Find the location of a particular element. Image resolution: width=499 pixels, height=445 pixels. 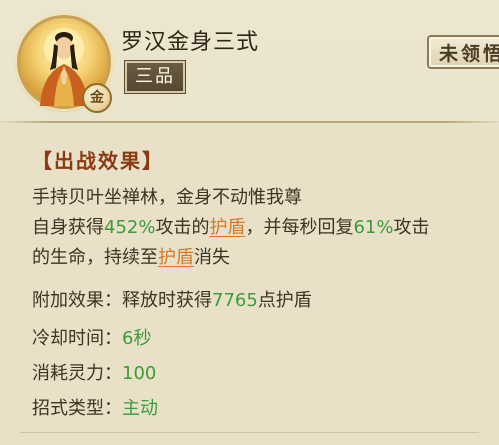

skill-title: 罗汉金身三式 is located at coordinates (190, 42).